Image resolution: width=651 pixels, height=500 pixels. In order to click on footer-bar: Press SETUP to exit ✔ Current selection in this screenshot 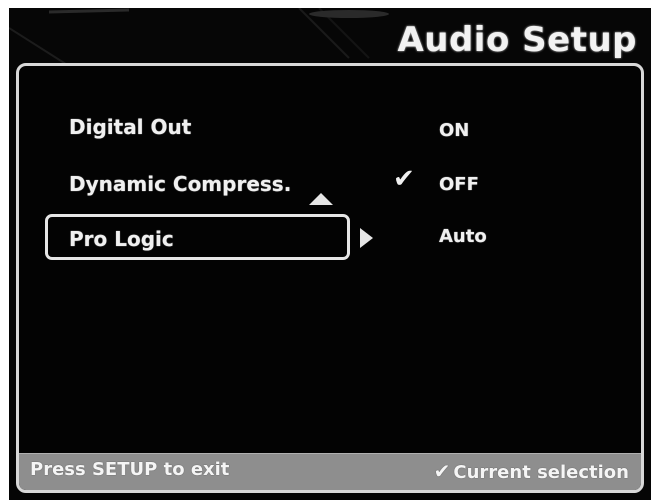, I will do `click(330, 471)`.